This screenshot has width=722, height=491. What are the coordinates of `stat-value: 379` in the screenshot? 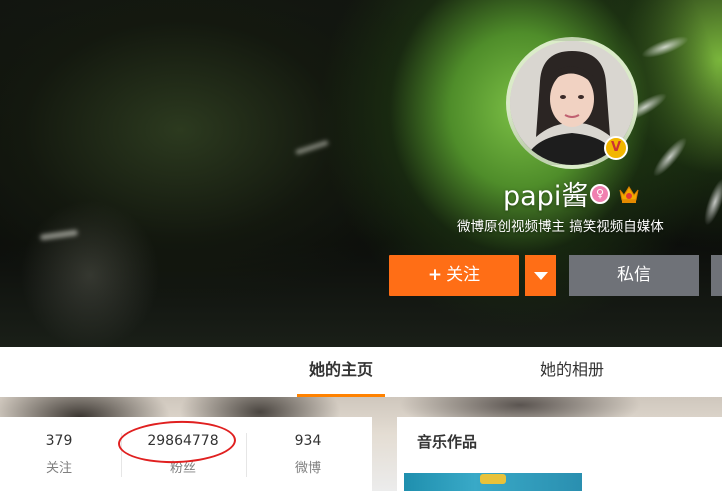 It's located at (59, 441).